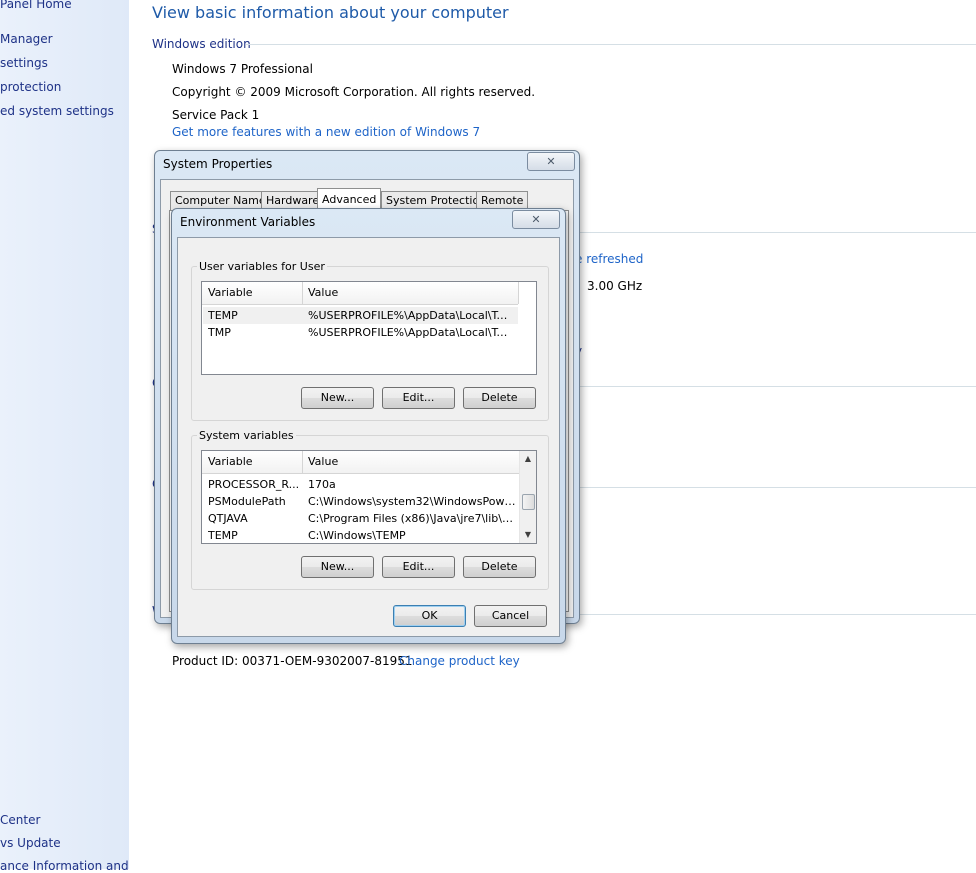 This screenshot has width=976, height=873. Describe the element at coordinates (228, 518) in the screenshot. I see `cell-variable: QTJAVA` at that location.